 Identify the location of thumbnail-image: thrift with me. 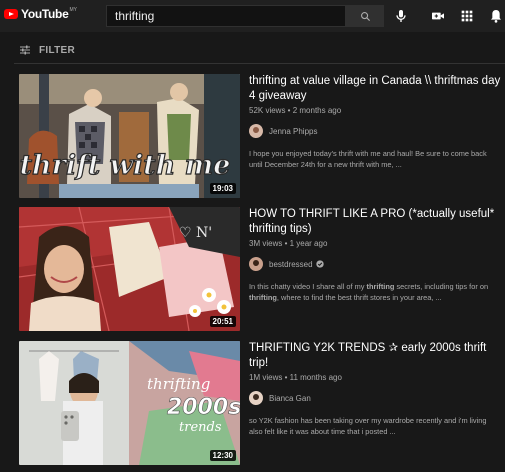
(129, 136).